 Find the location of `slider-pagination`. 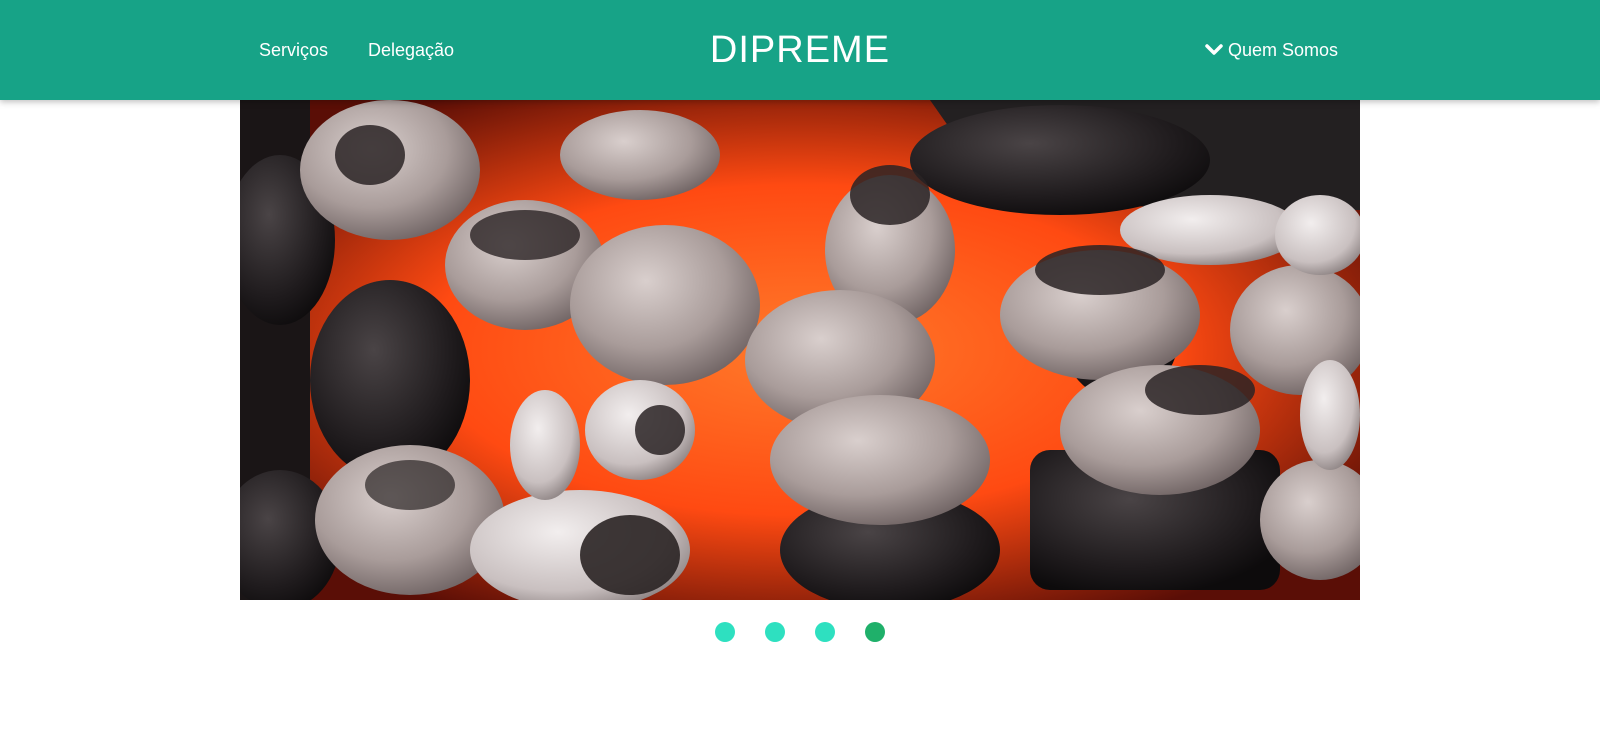

slider-pagination is located at coordinates (800, 632).